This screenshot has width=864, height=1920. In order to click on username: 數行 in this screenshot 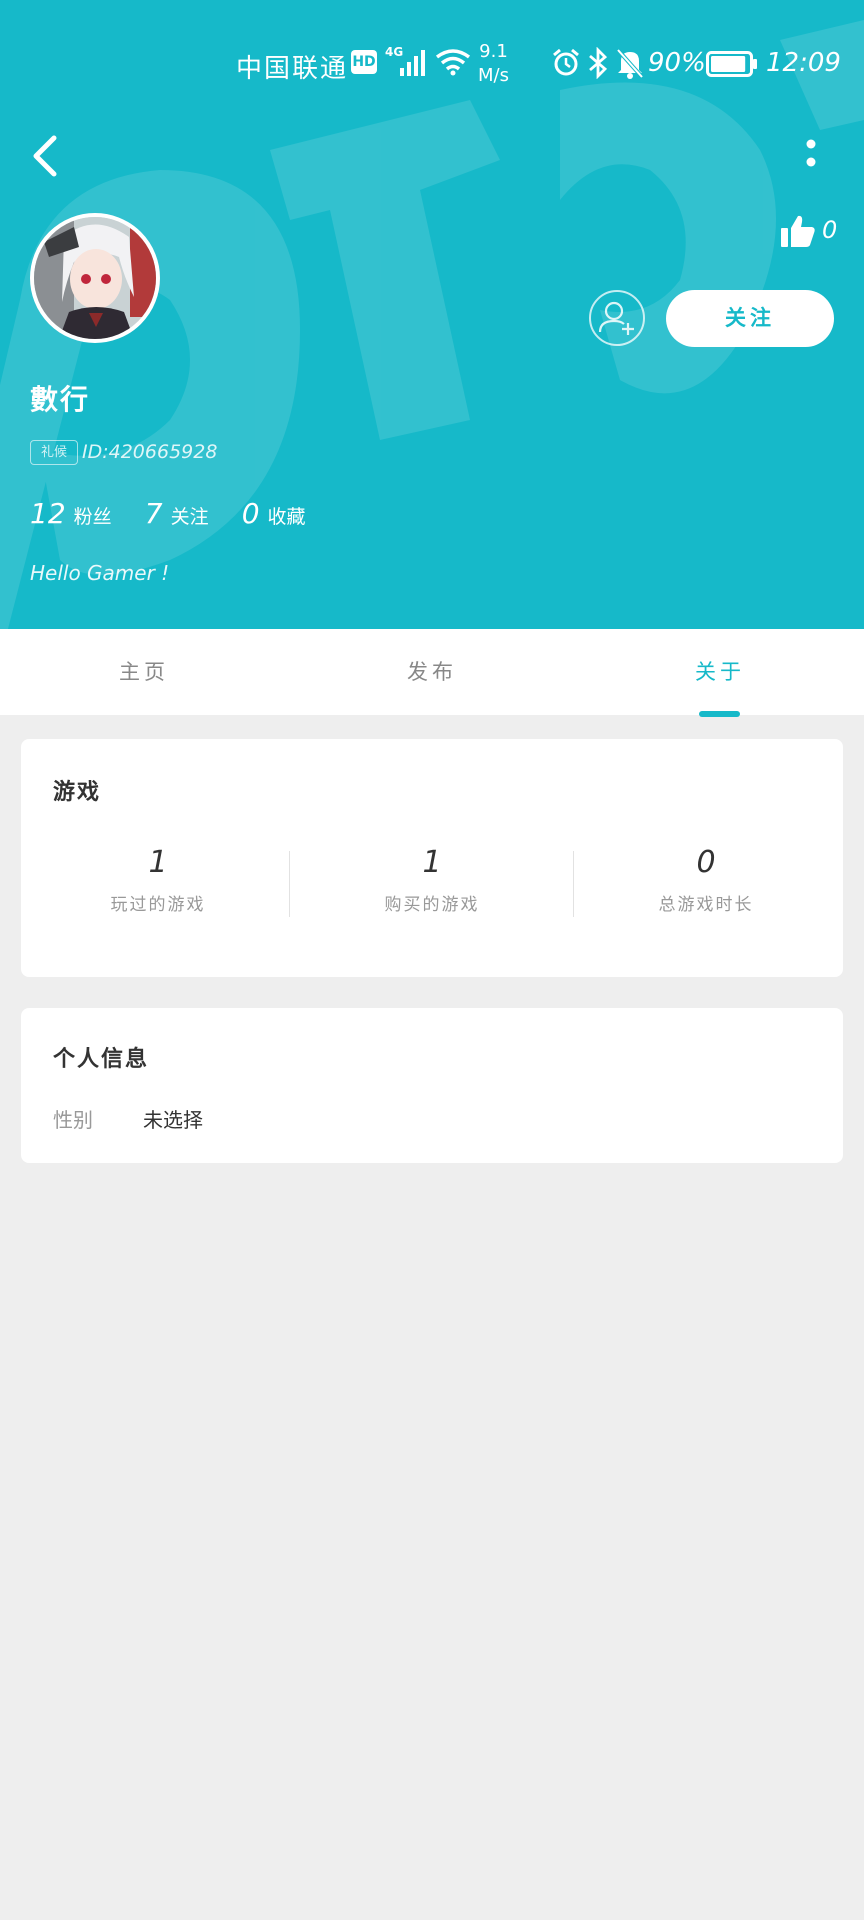, I will do `click(60, 399)`.